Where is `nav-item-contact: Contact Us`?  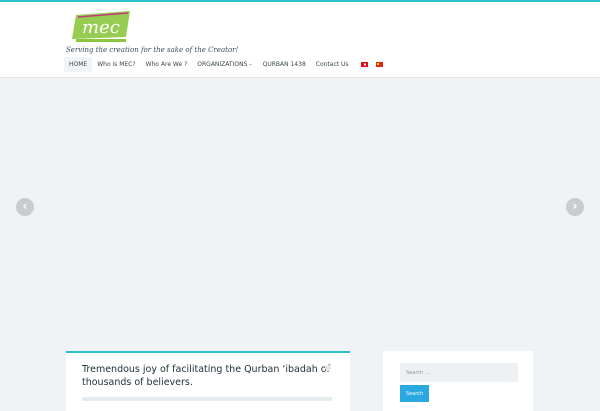 nav-item-contact: Contact Us is located at coordinates (332, 64).